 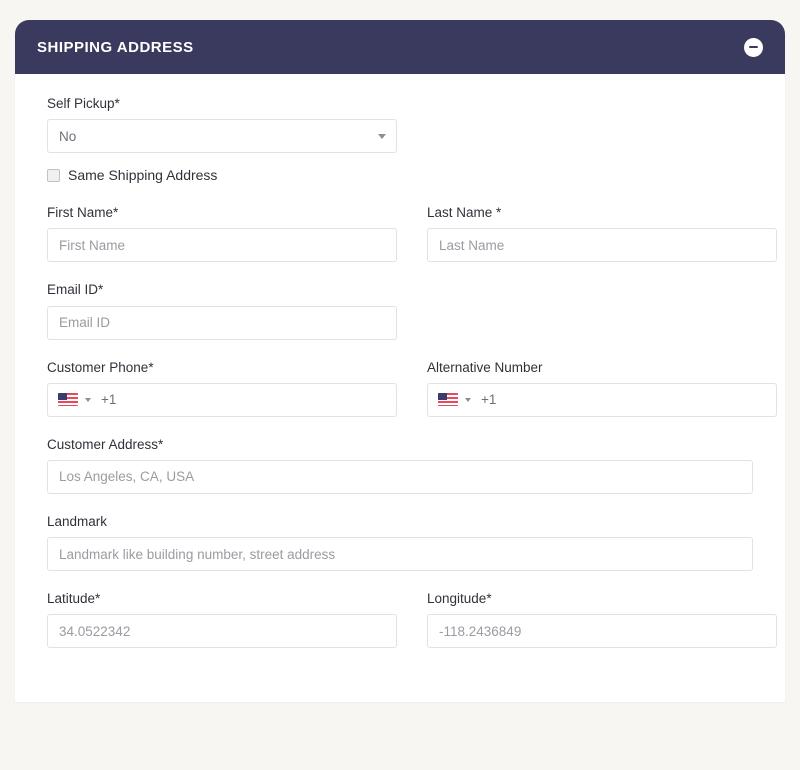 What do you see at coordinates (489, 400) in the screenshot?
I see `alternative-number-dial-code: +1` at bounding box center [489, 400].